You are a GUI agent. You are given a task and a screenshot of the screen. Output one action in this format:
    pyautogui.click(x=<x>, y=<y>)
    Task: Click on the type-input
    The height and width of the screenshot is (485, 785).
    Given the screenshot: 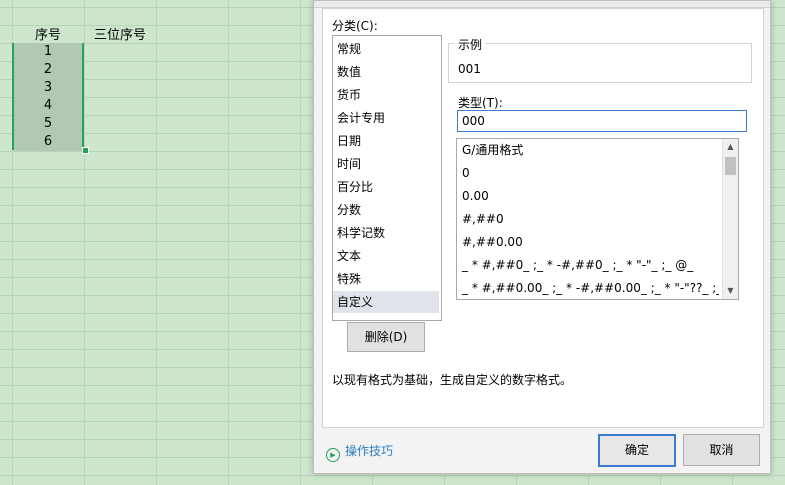 What is the action you would take?
    pyautogui.click(x=602, y=121)
    